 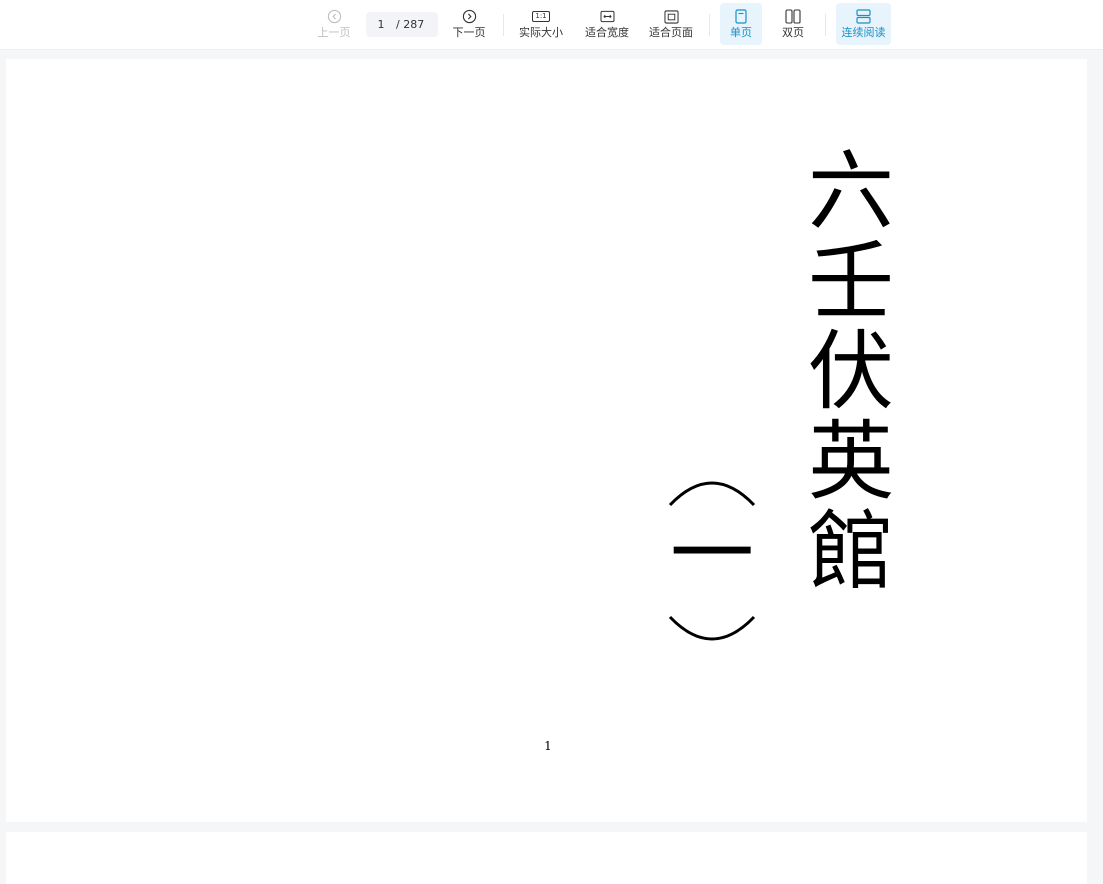 What do you see at coordinates (334, 17) in the screenshot?
I see `chevron-left-circle-icon` at bounding box center [334, 17].